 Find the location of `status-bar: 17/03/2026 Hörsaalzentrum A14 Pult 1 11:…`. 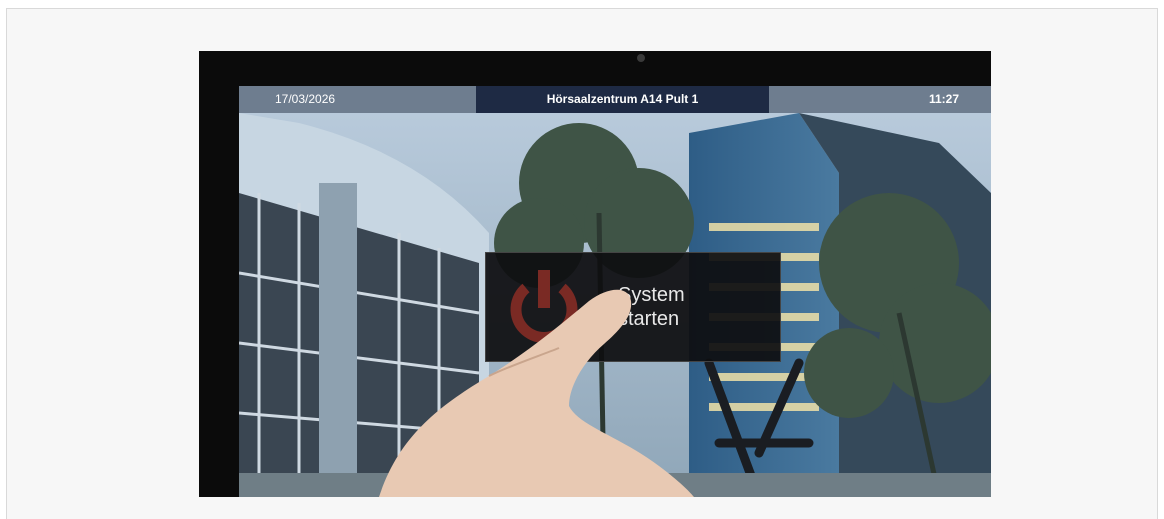

status-bar: 17/03/2026 Hörsaalzentrum A14 Pult 1 11:… is located at coordinates (615, 99).